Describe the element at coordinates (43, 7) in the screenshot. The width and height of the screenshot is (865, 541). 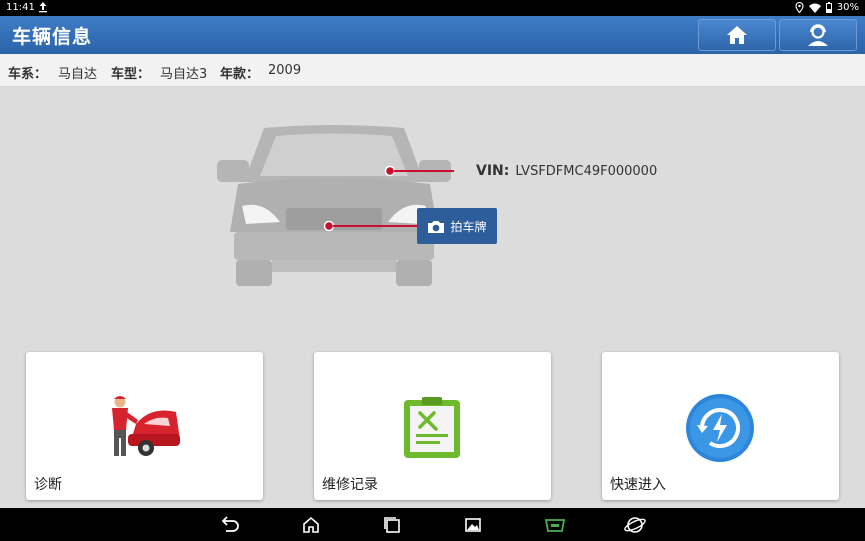
I see `upload-icon` at that location.